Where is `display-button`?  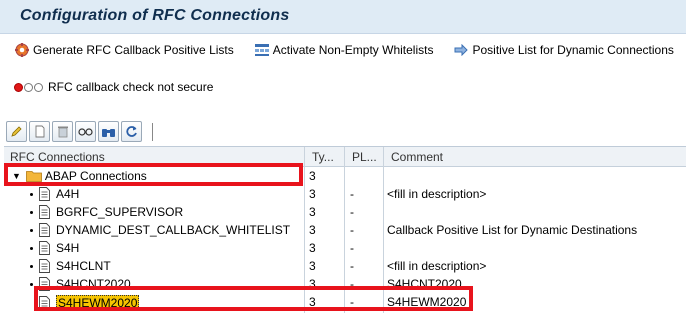 display-button is located at coordinates (85, 131).